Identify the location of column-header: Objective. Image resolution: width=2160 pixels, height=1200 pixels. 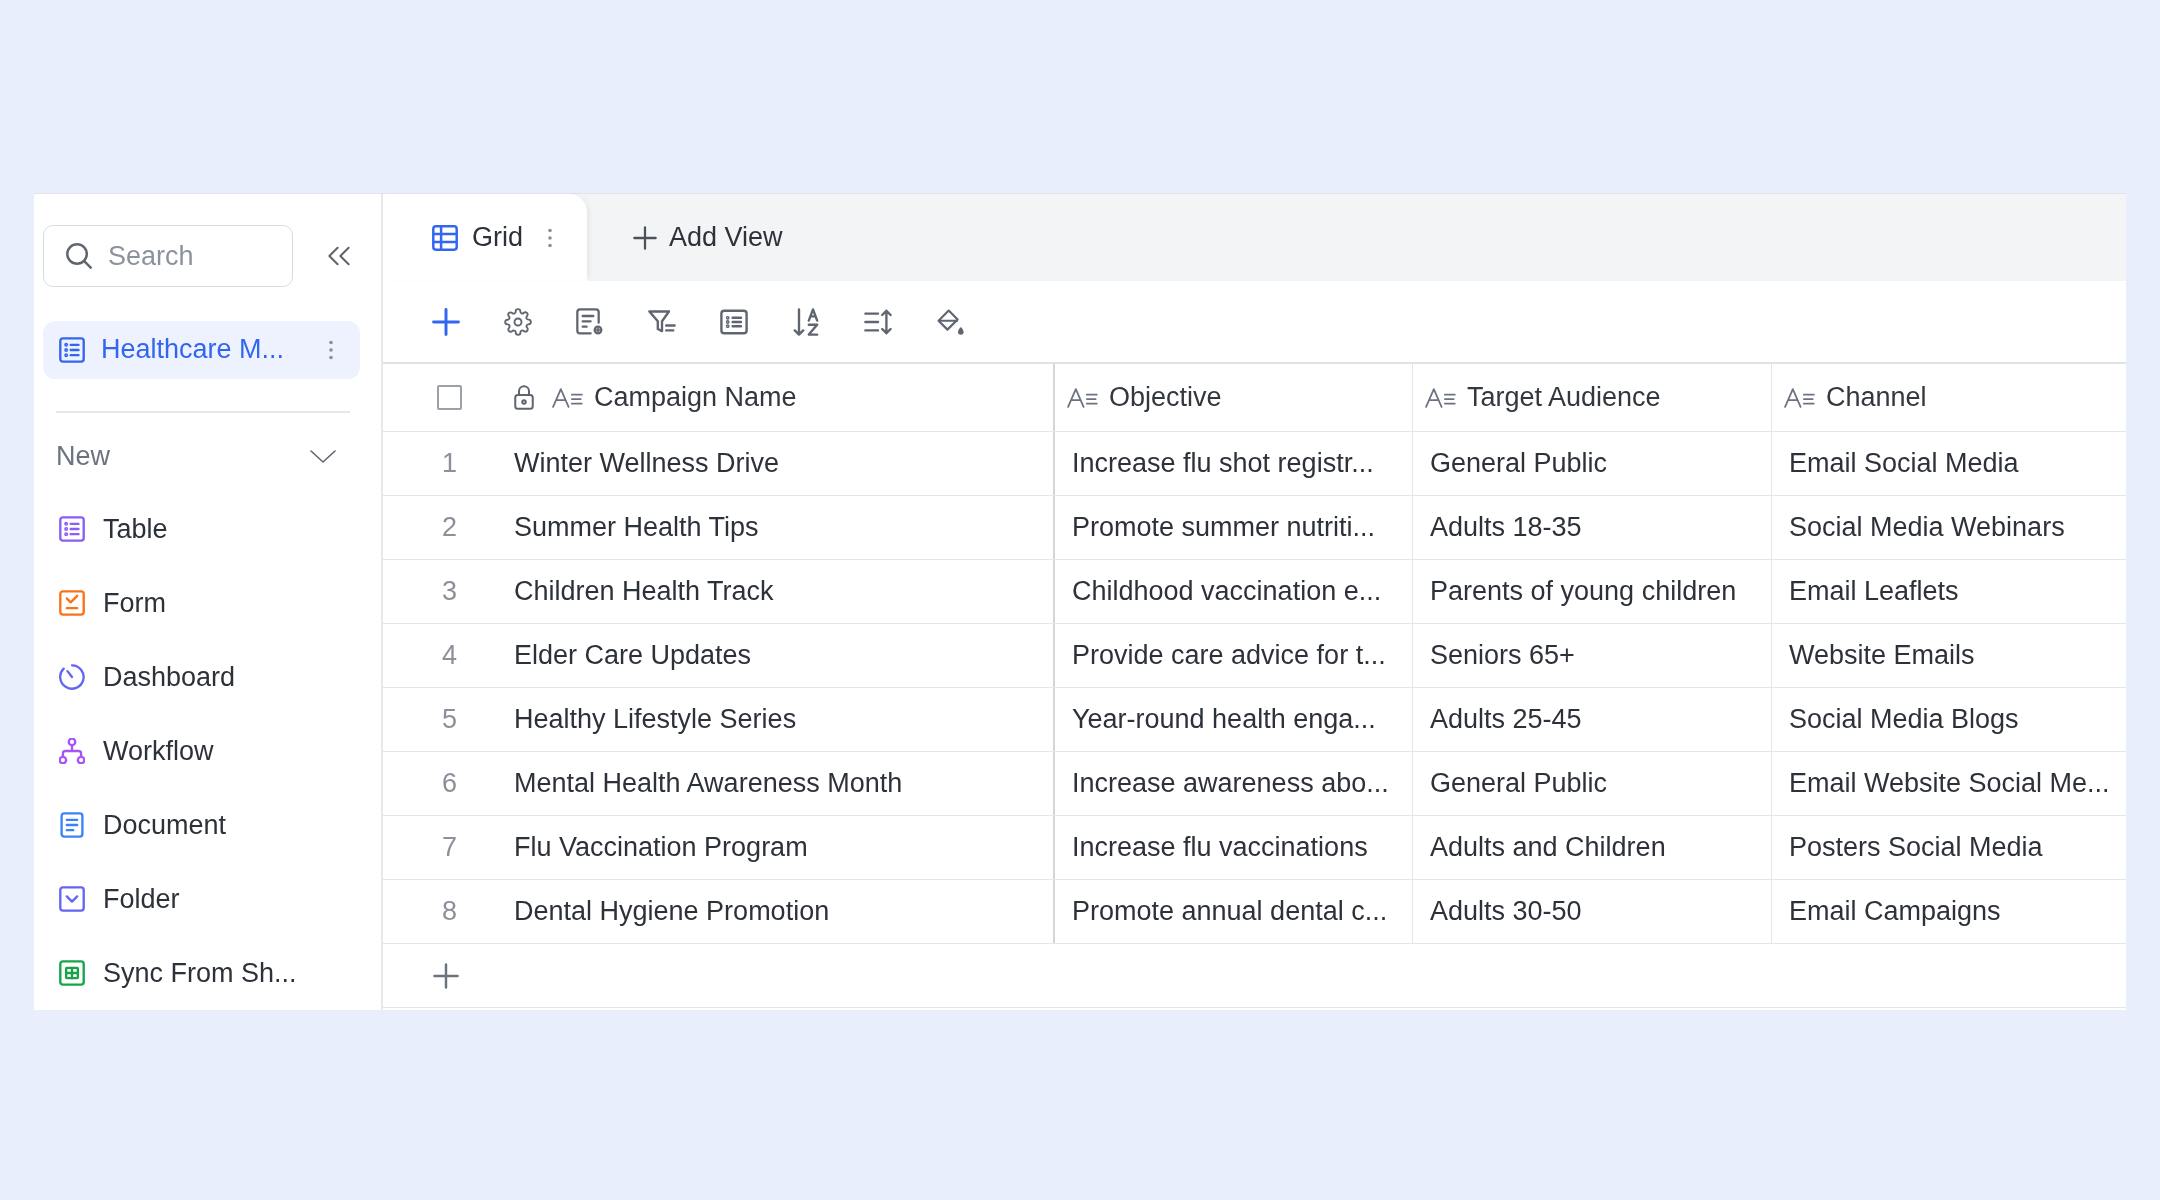
(1165, 397).